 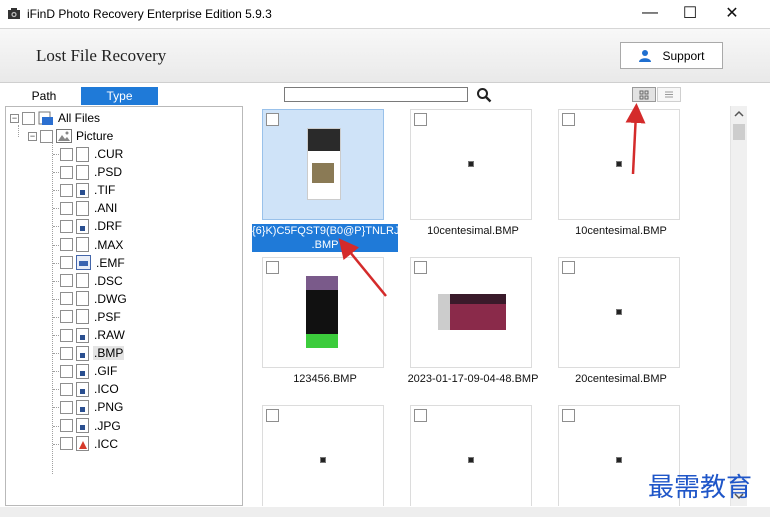 What do you see at coordinates (91, 317) in the screenshot?
I see `tree-node-psf: .PSF` at bounding box center [91, 317].